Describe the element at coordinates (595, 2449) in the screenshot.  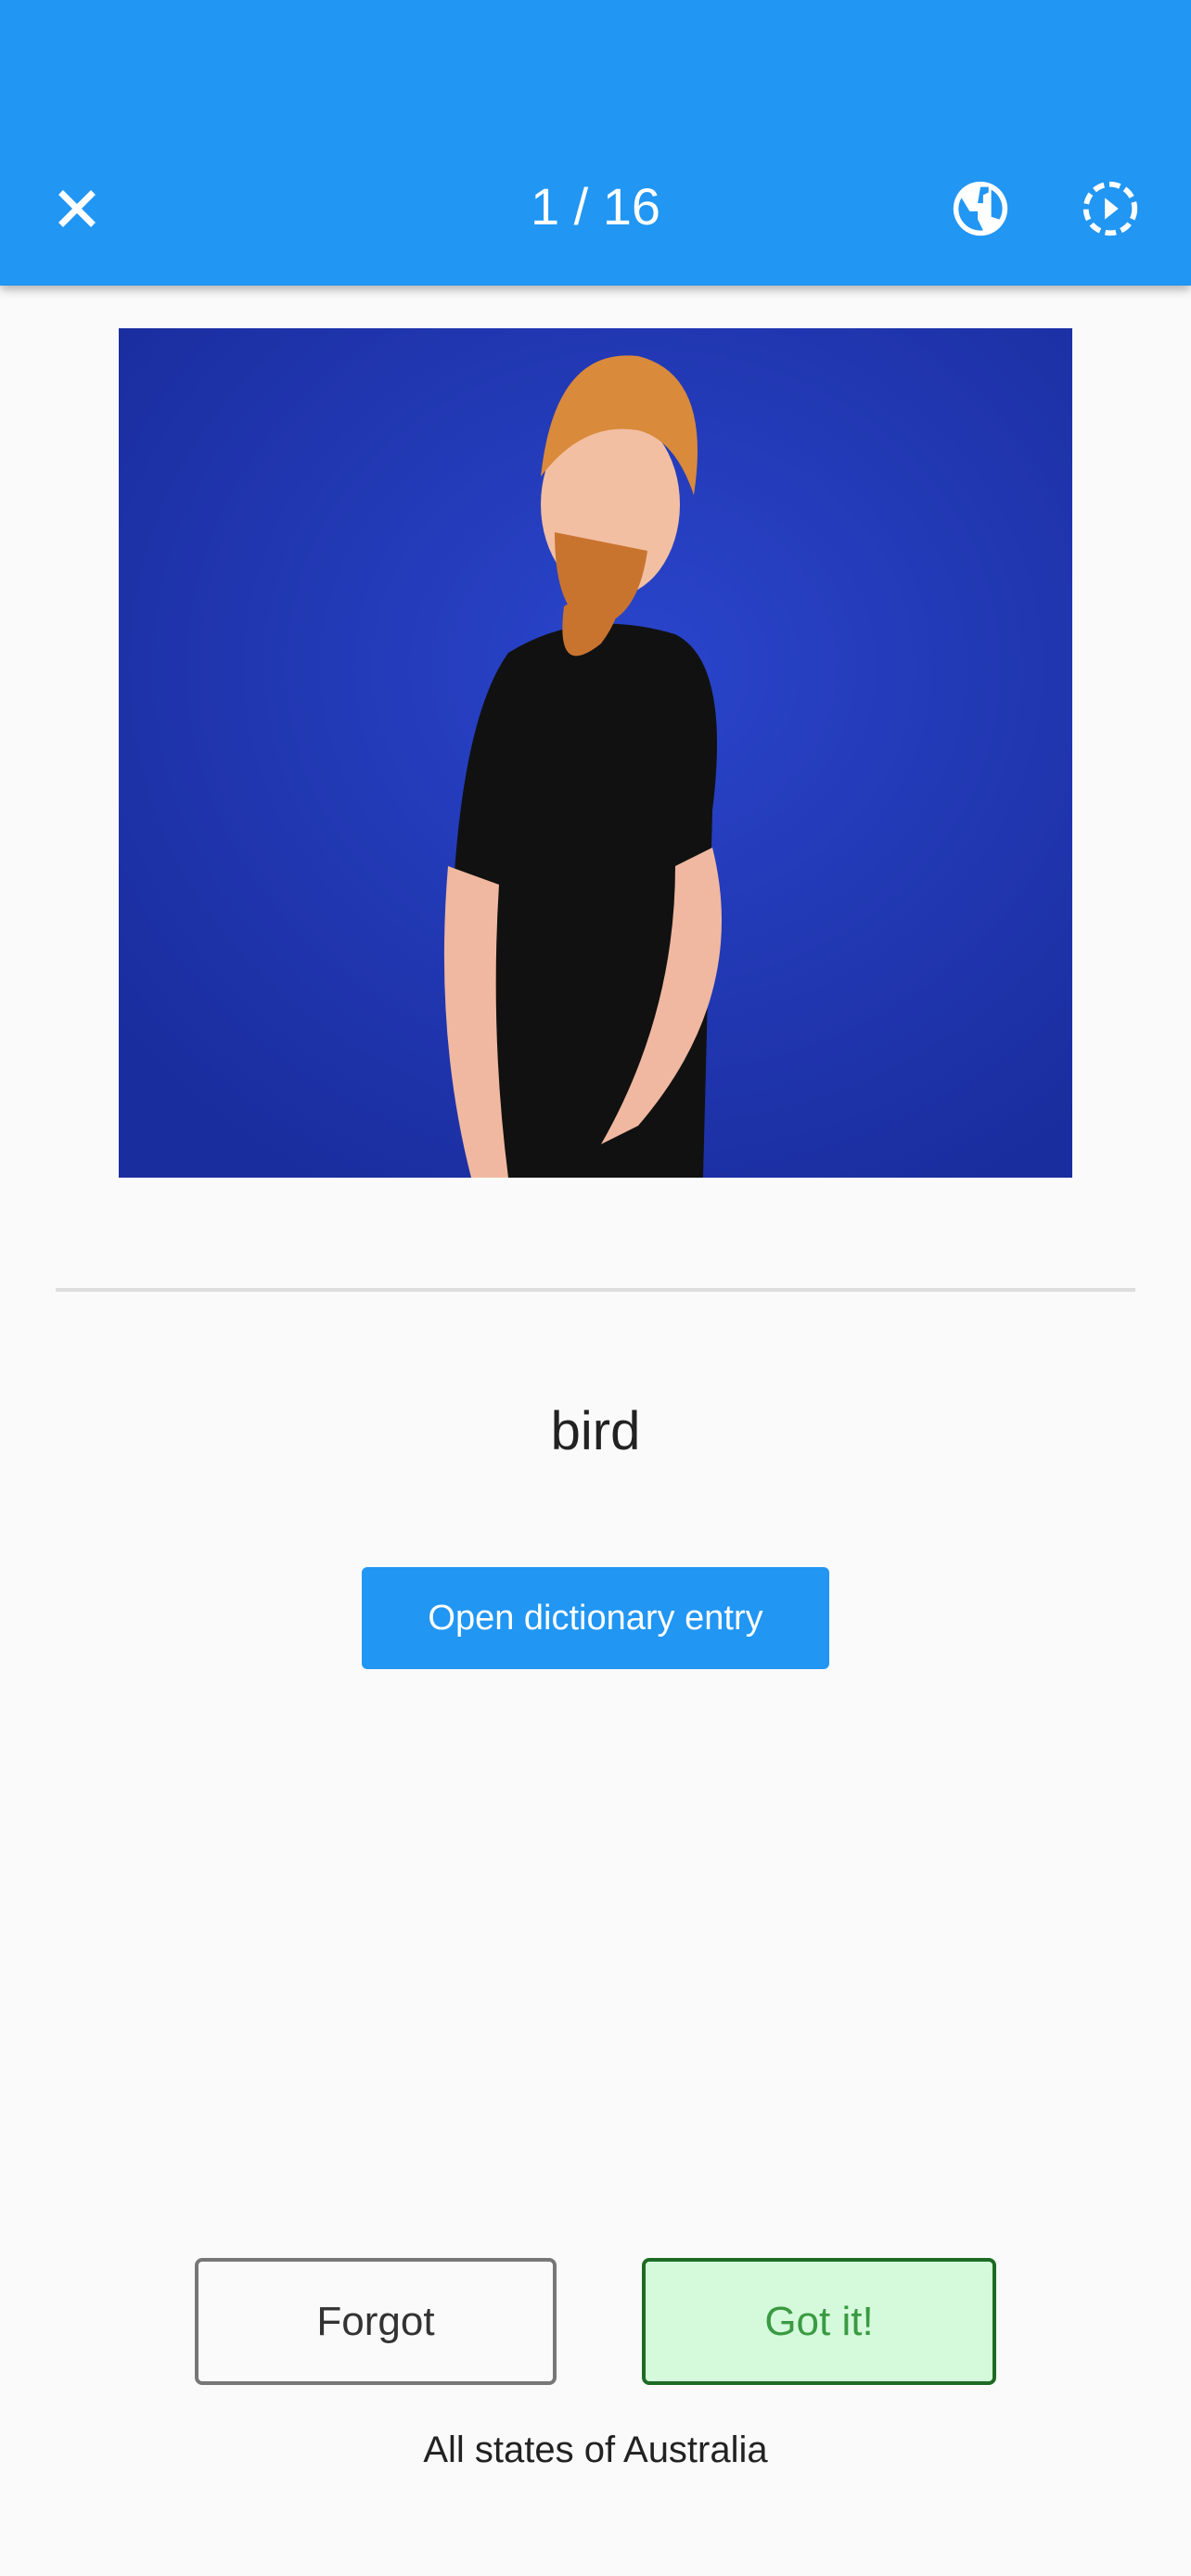
I see `region-label: All states of Australia` at that location.